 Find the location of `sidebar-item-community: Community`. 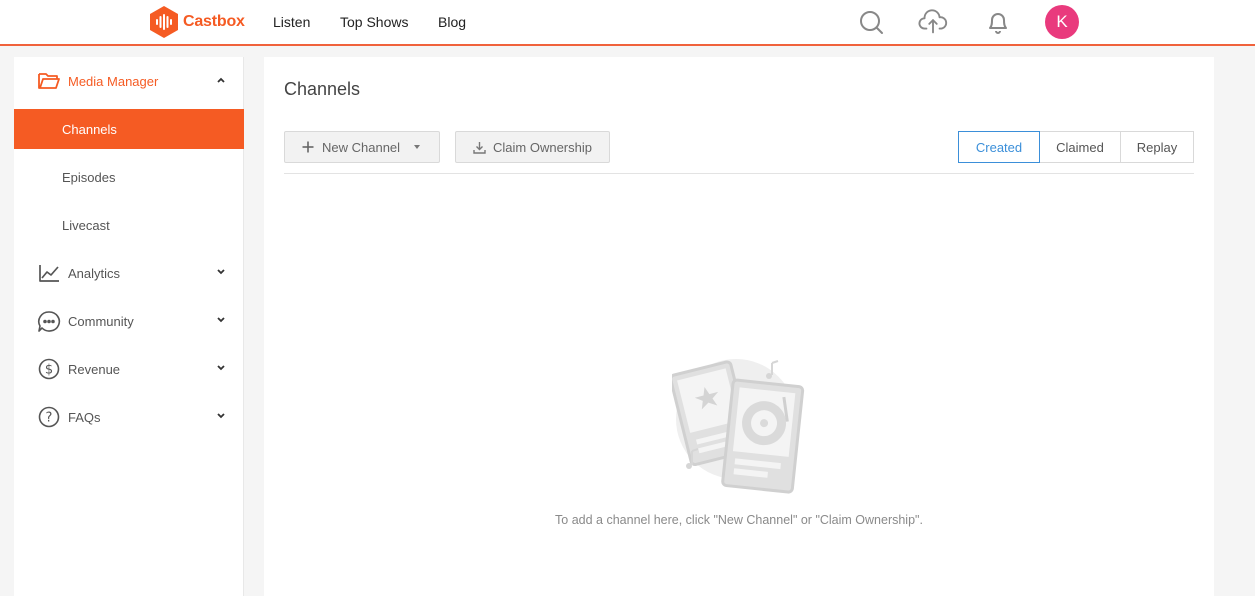

sidebar-item-community: Community is located at coordinates (129, 321).